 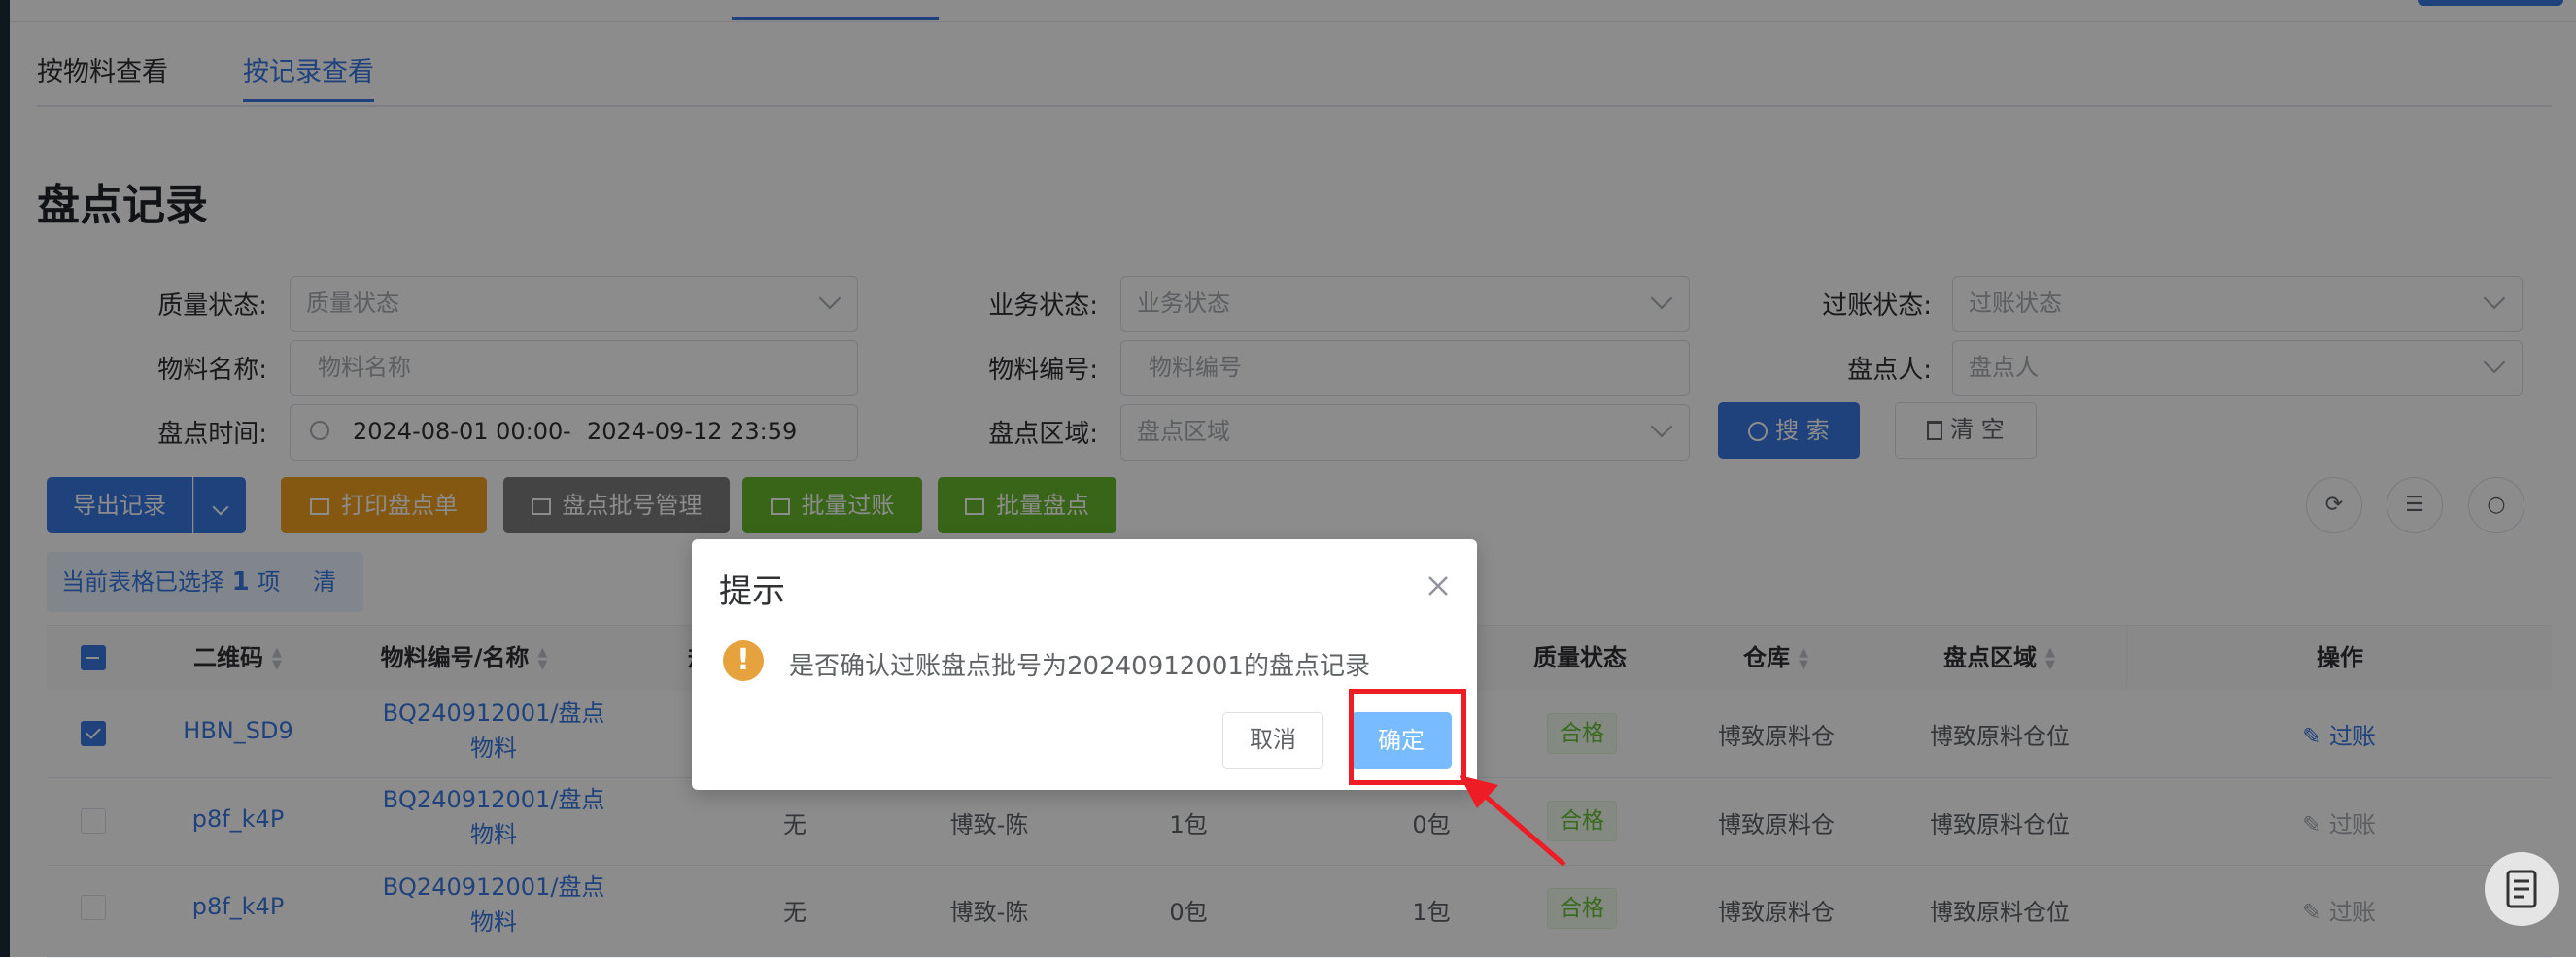 I want to click on floating-document-button, so click(x=2522, y=889).